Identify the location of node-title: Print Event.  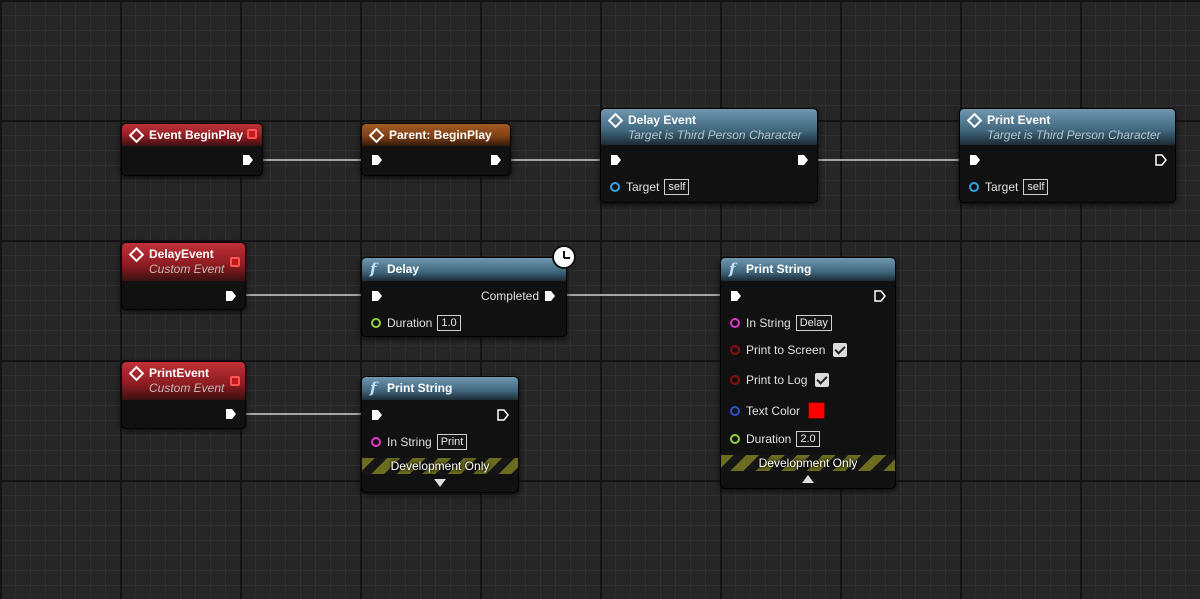
(1019, 120).